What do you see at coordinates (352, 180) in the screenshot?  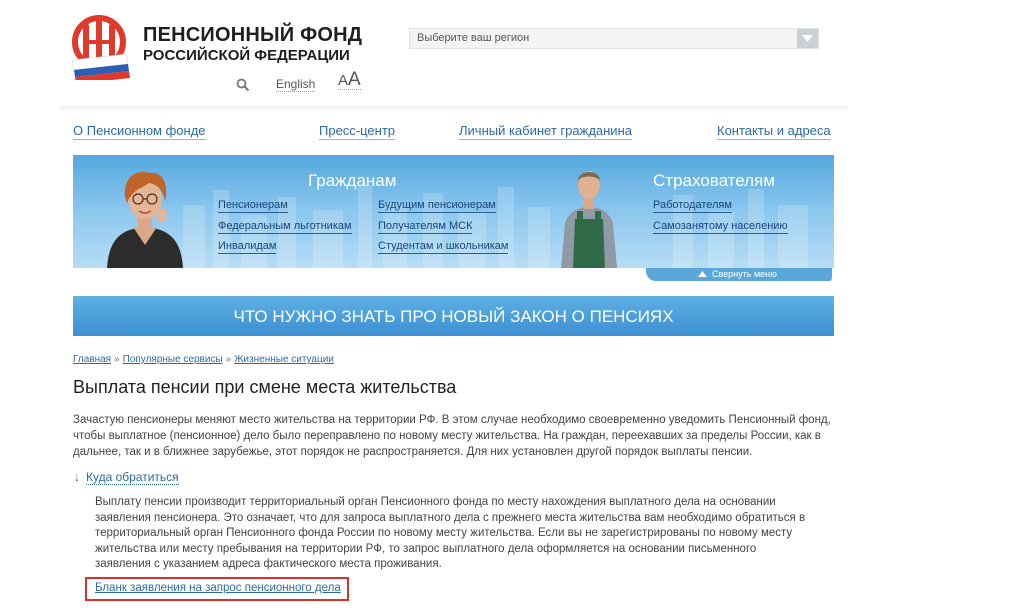 I see `citizens-heading: Гражданам` at bounding box center [352, 180].